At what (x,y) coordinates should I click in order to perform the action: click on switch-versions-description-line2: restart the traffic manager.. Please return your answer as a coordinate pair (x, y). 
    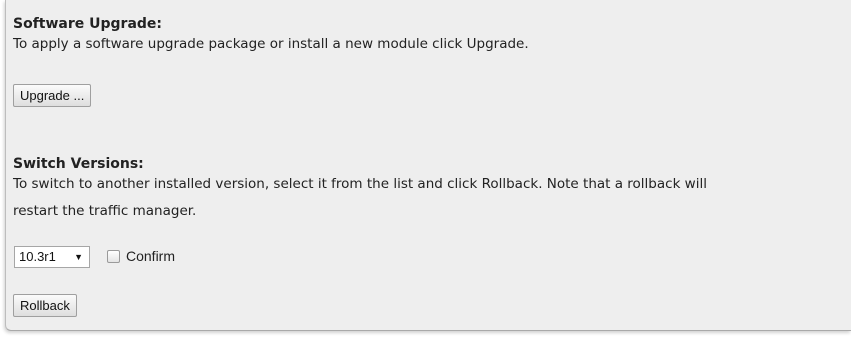
    Looking at the image, I should click on (105, 211).